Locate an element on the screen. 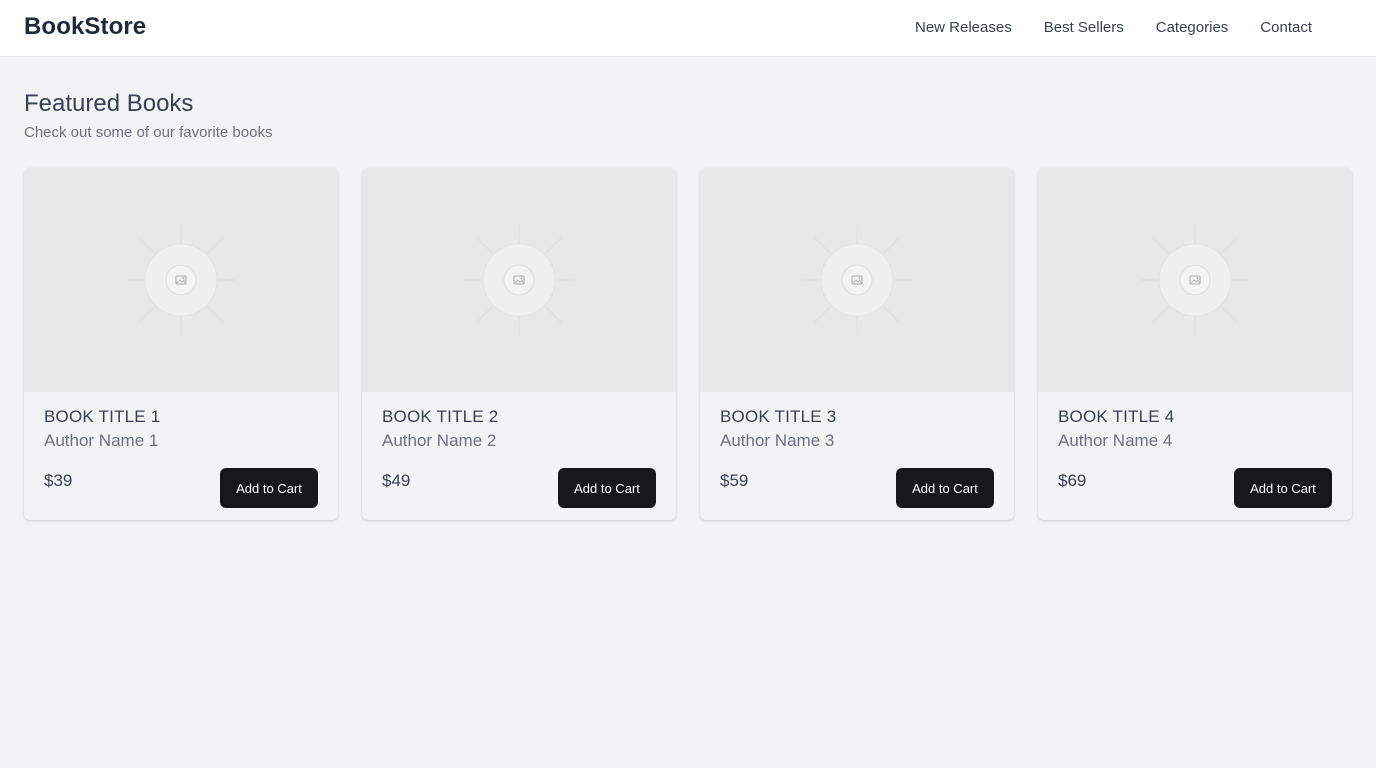  book-author: Author Name 1 is located at coordinates (101, 440).